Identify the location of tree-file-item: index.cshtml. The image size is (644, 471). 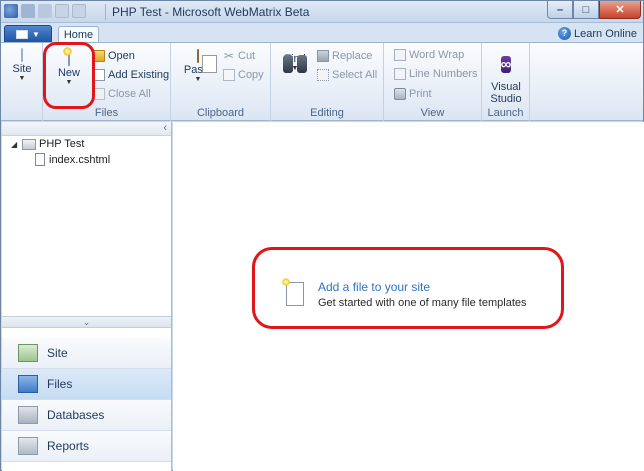
(72, 159).